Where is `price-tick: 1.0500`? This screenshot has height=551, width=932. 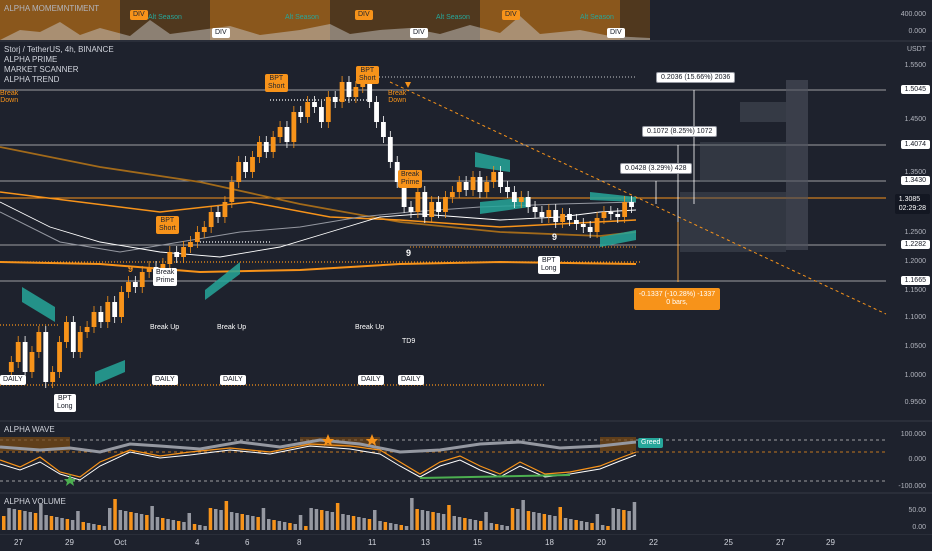
price-tick: 1.0500 is located at coordinates (915, 346).